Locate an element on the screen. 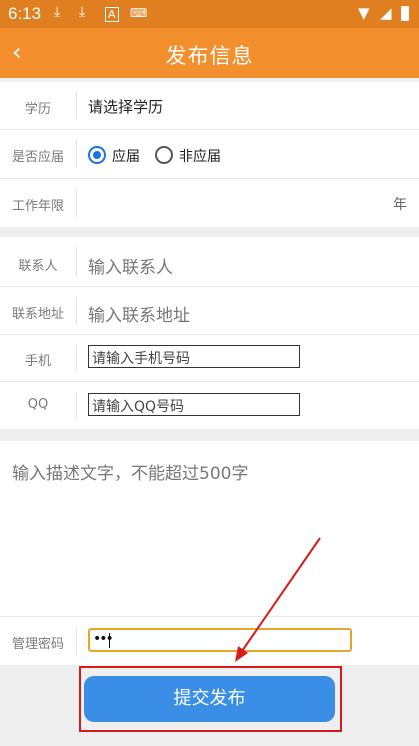 The image size is (419, 746). graduate-no-radio is located at coordinates (164, 155).